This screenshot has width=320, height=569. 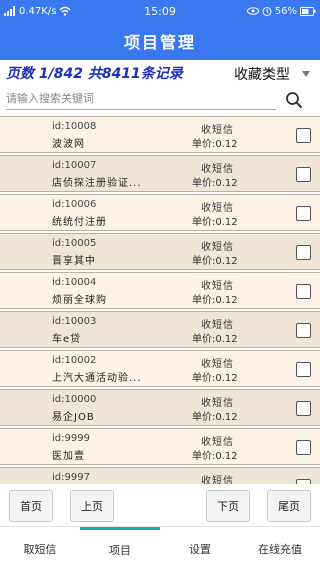 I want to click on tab-label: 设置, so click(x=200, y=549).